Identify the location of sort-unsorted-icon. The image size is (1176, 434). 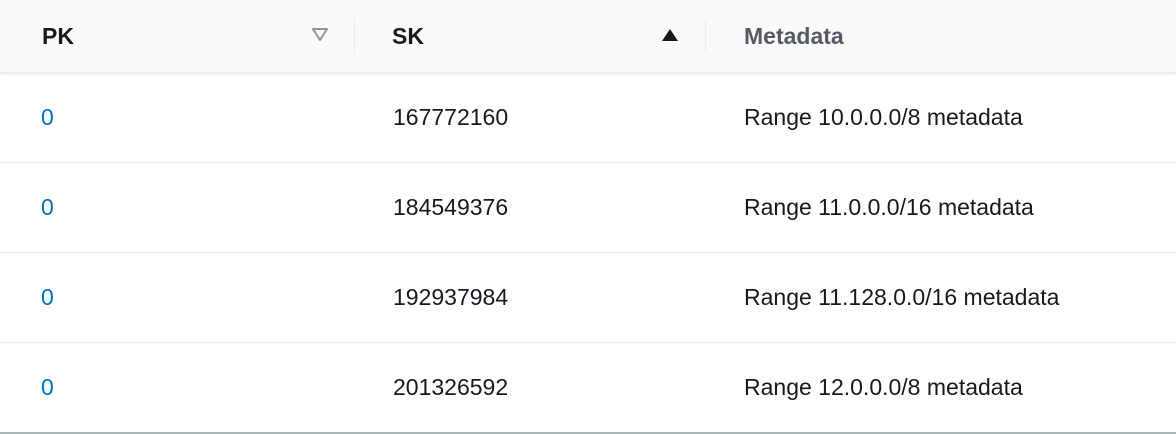
(320, 35).